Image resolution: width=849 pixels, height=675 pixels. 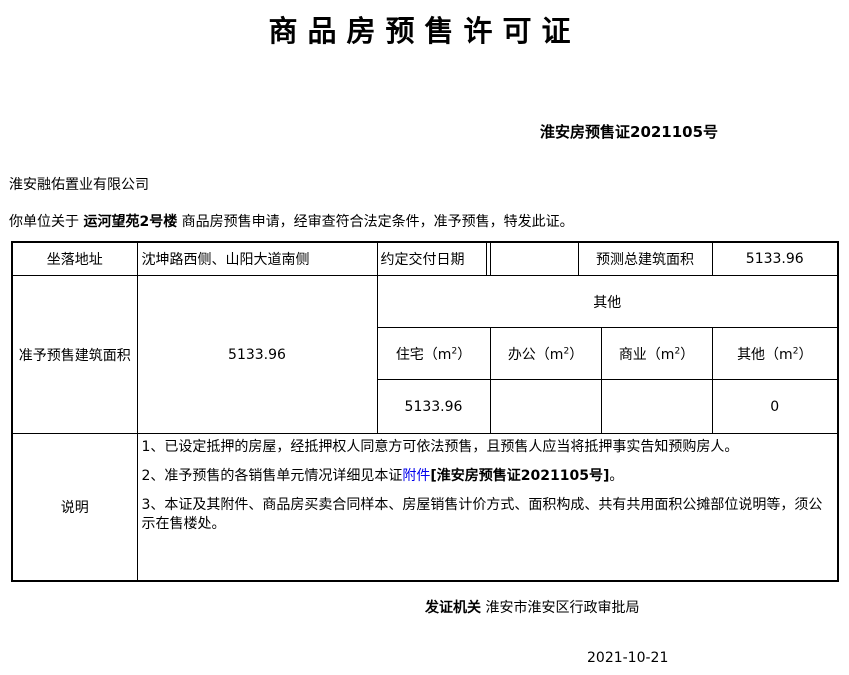 I want to click on attachment-link: 附件, so click(x=416, y=476).